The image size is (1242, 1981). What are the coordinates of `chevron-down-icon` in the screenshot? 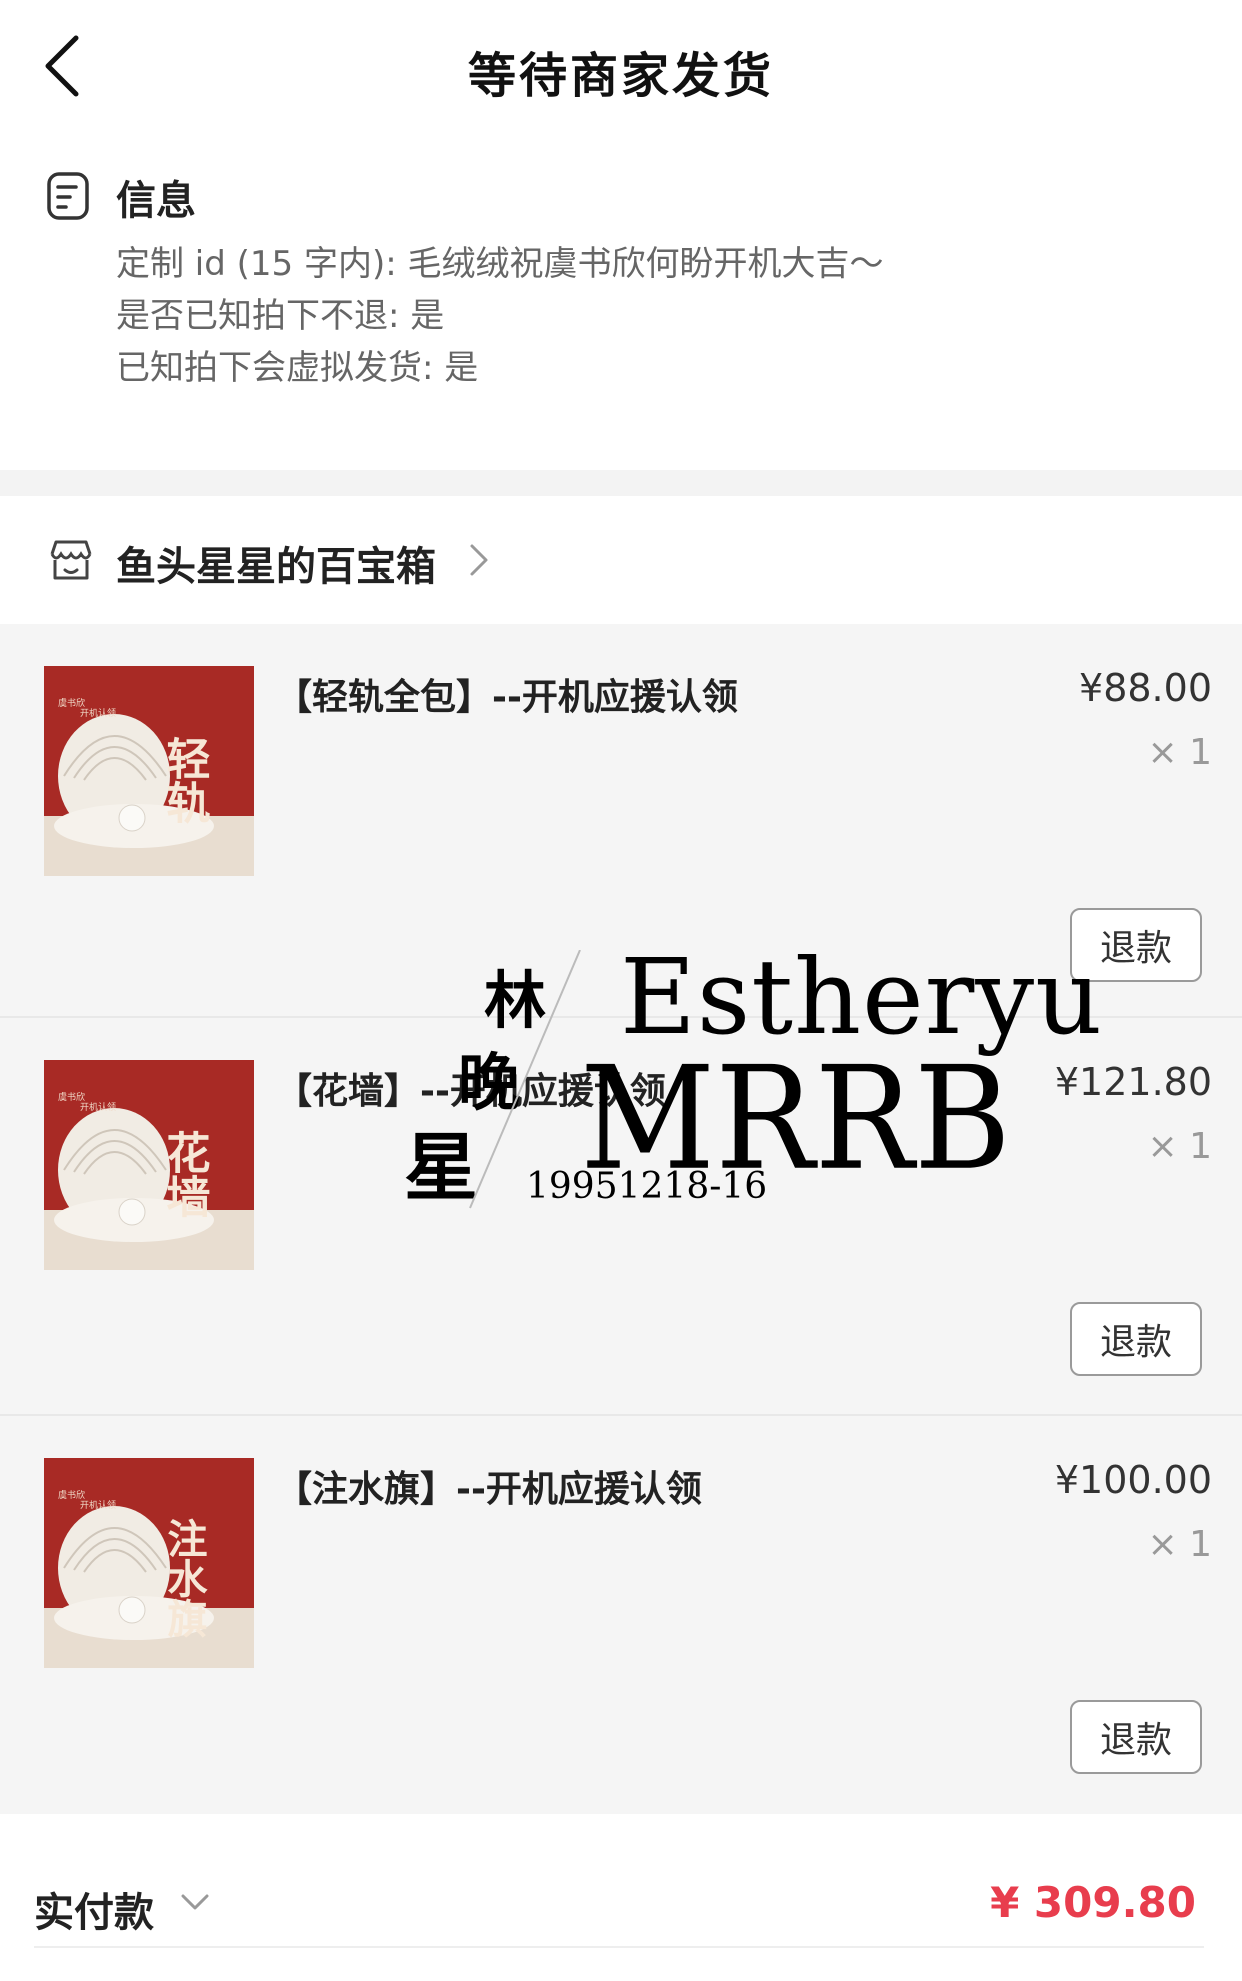 It's located at (195, 1902).